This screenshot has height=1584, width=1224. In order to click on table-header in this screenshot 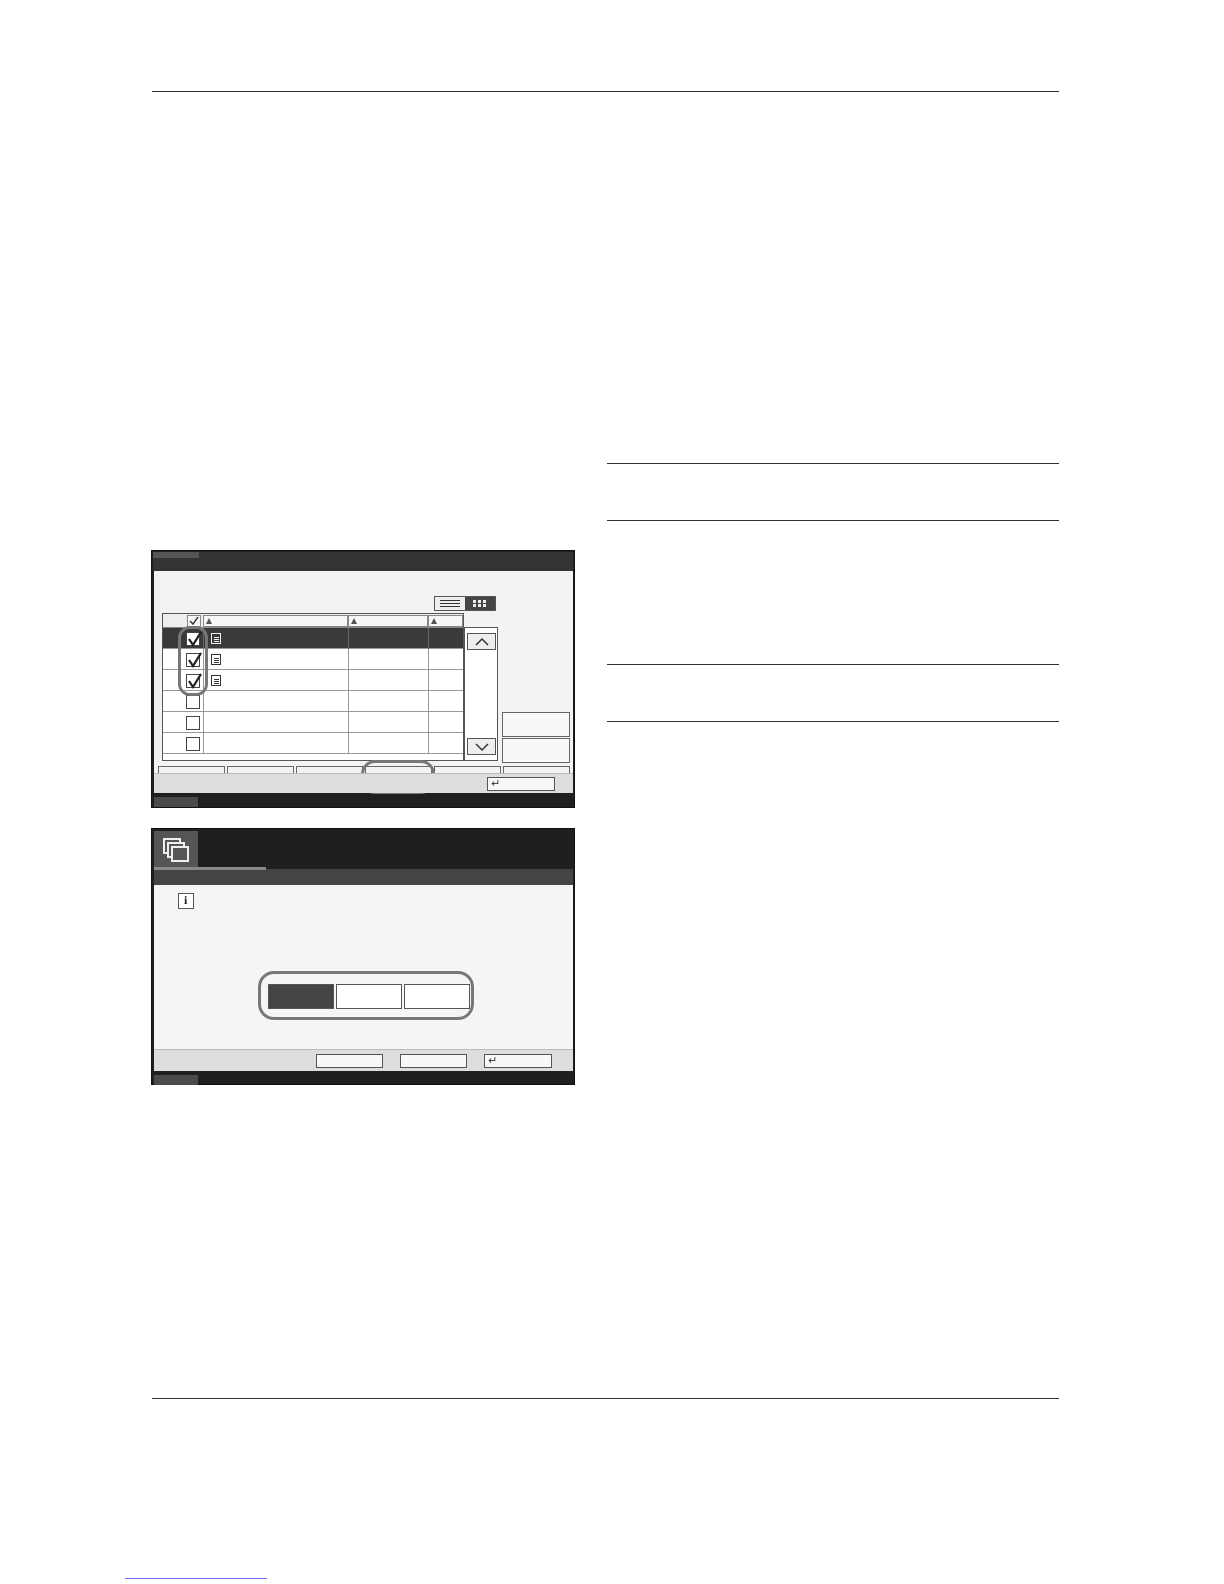, I will do `click(313, 621)`.